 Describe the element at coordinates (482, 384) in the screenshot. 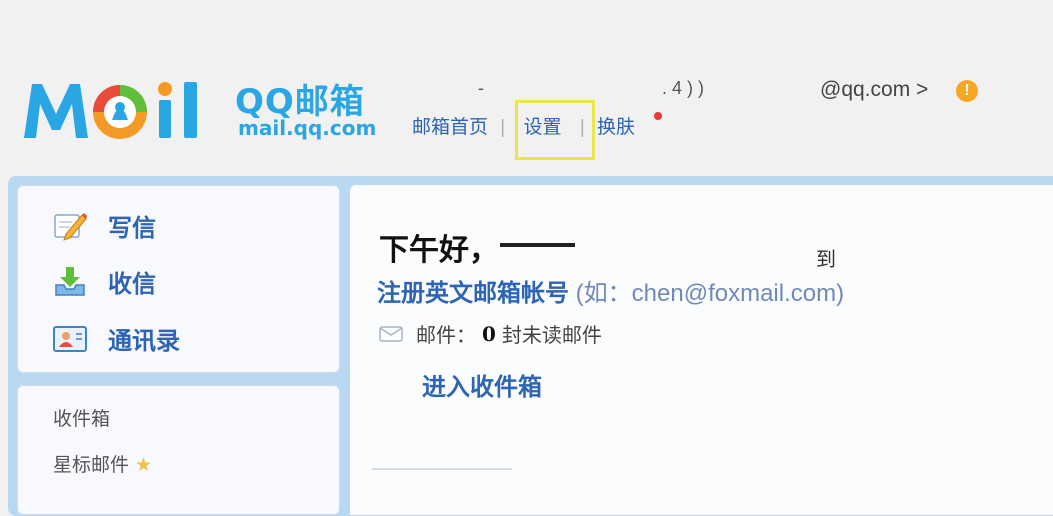

I see `enter-inbox-link: 进入收件箱` at that location.